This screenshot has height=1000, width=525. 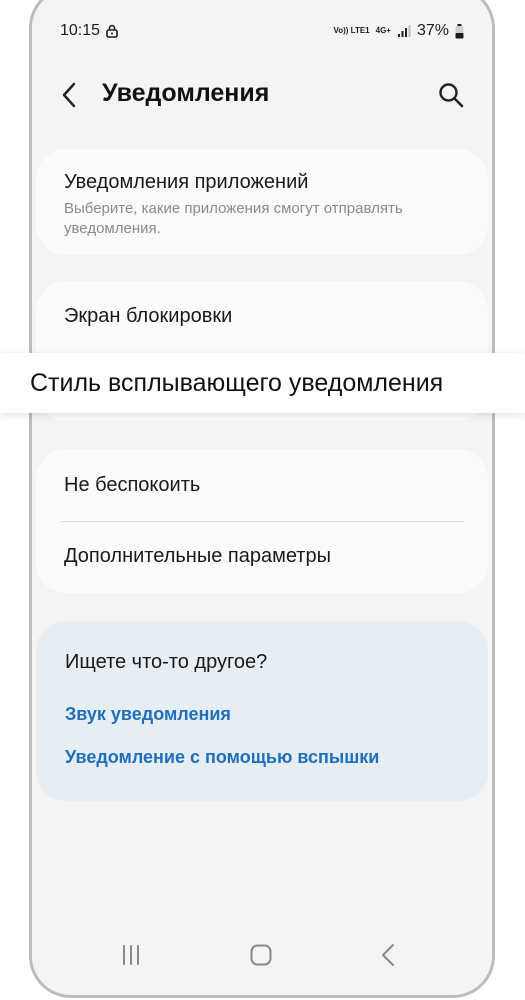 I want to click on top-app-bar: Уведомления, so click(x=262, y=95).